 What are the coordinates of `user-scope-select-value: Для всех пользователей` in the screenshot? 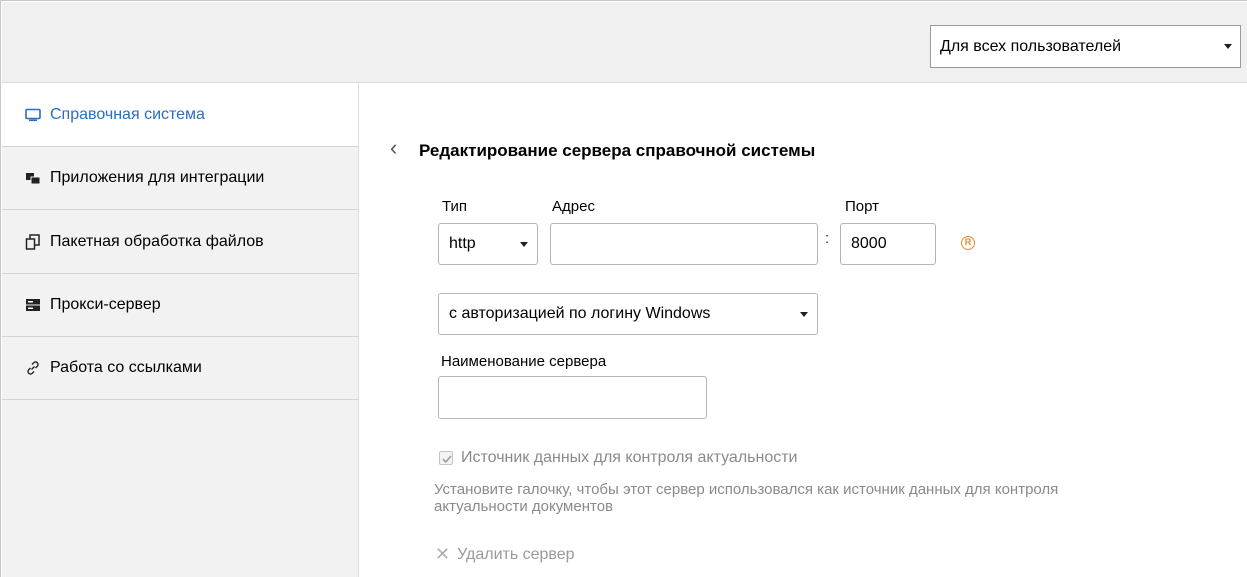 It's located at (1031, 46).